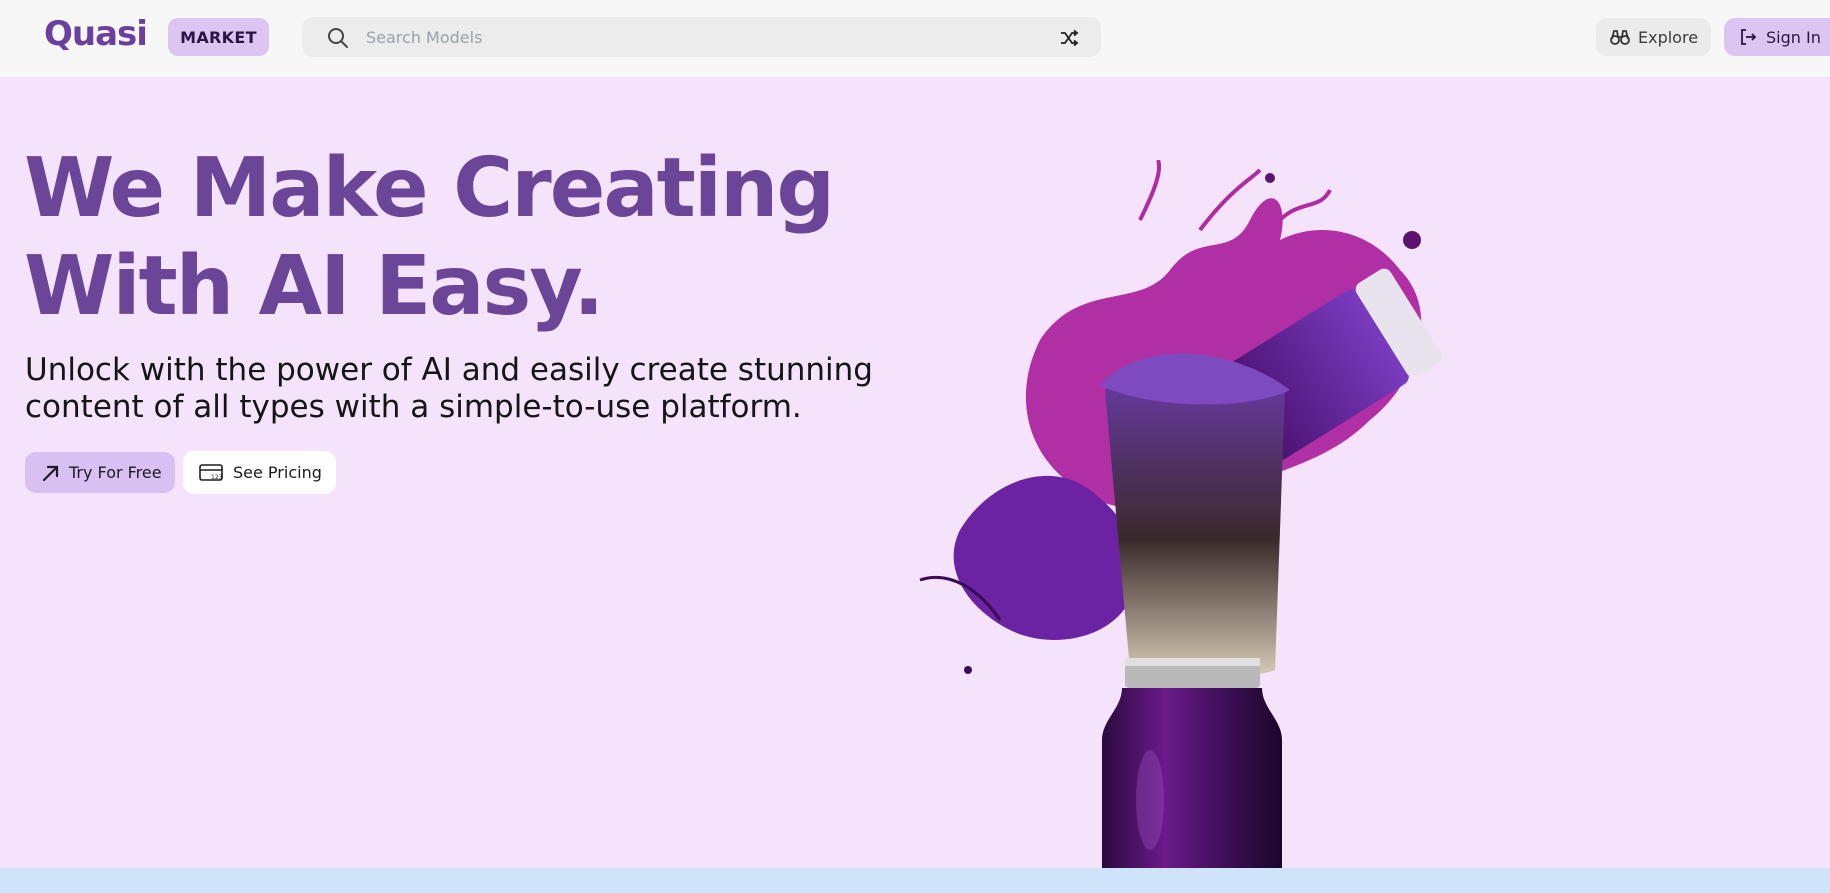 Image resolution: width=1830 pixels, height=893 pixels. Describe the element at coordinates (1793, 37) in the screenshot. I see `sign-in-label: Sign In` at that location.